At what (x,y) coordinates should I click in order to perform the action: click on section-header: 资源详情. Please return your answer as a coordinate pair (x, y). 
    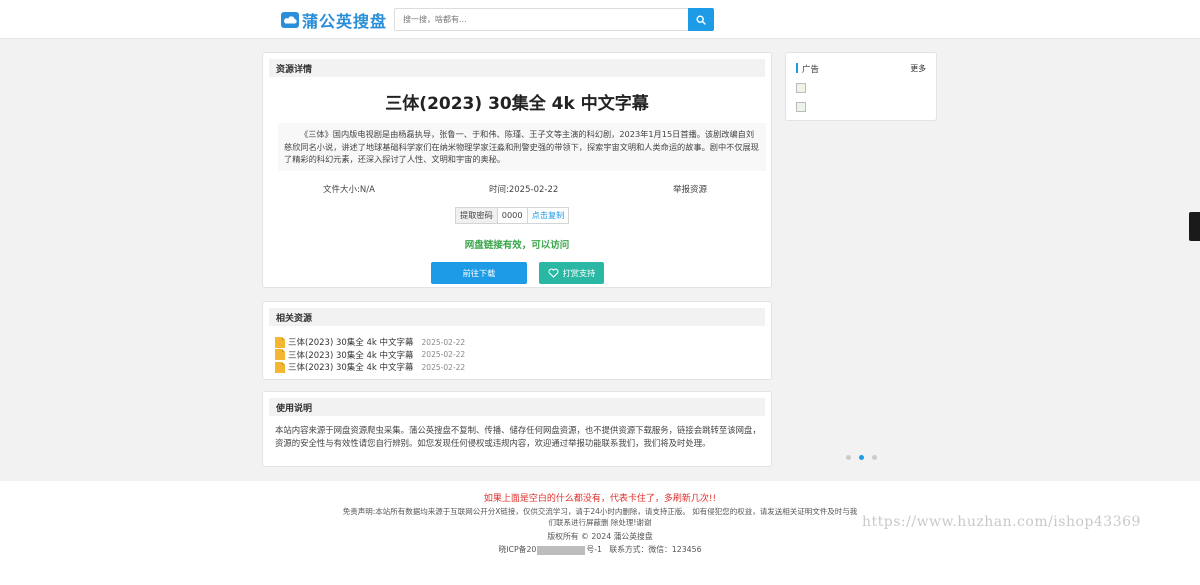
    Looking at the image, I should click on (517, 68).